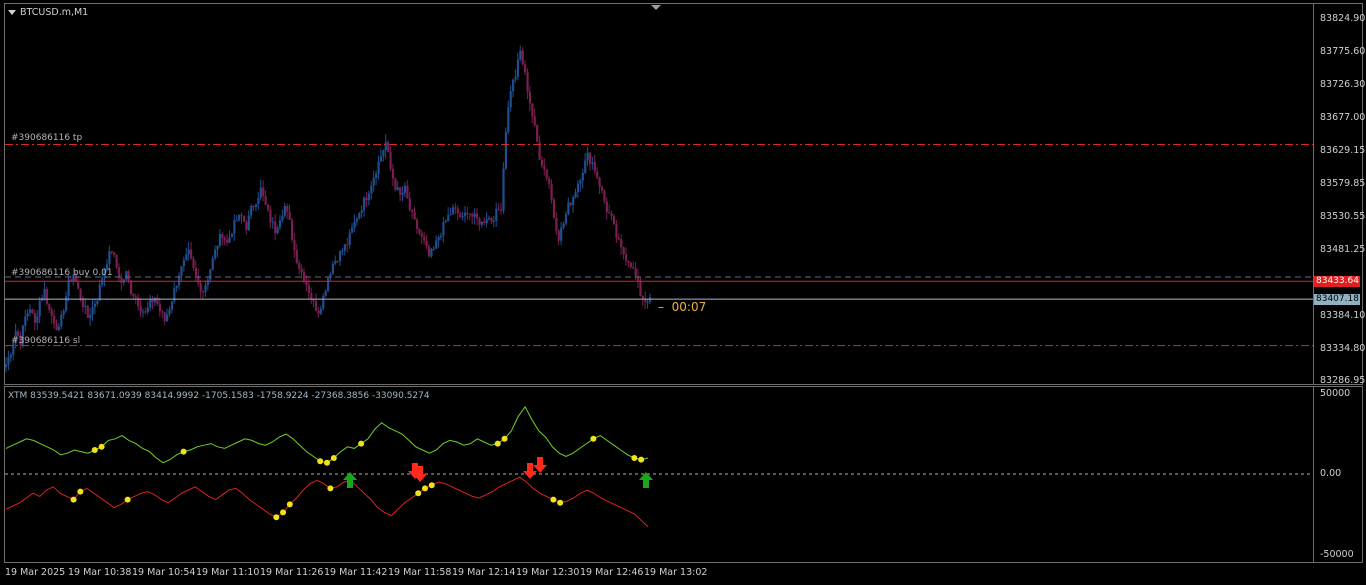  I want to click on time-tick: 19 Mar 11:10, so click(228, 572).